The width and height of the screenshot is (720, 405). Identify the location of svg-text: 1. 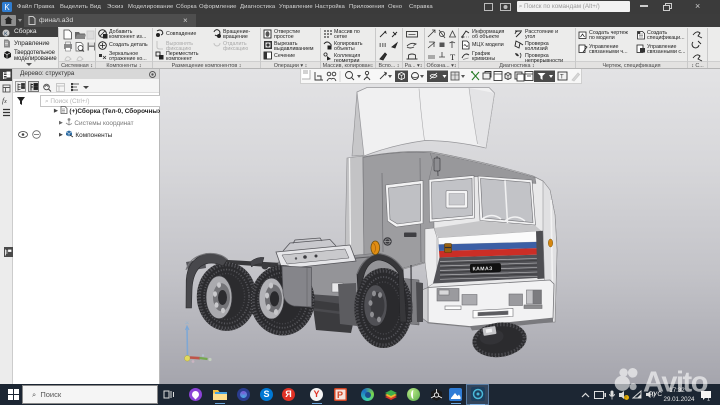
(708, 399).